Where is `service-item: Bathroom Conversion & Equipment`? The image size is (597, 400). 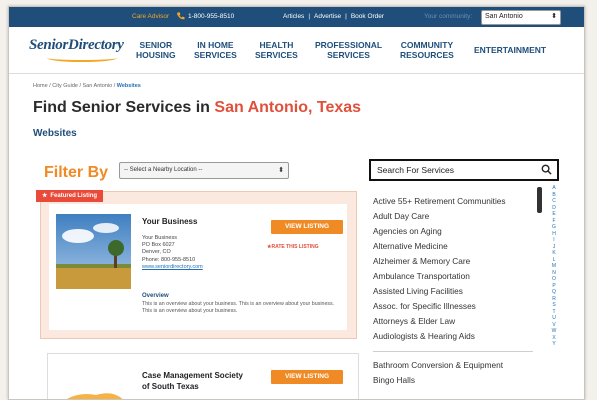 service-item: Bathroom Conversion & Equipment is located at coordinates (457, 365).